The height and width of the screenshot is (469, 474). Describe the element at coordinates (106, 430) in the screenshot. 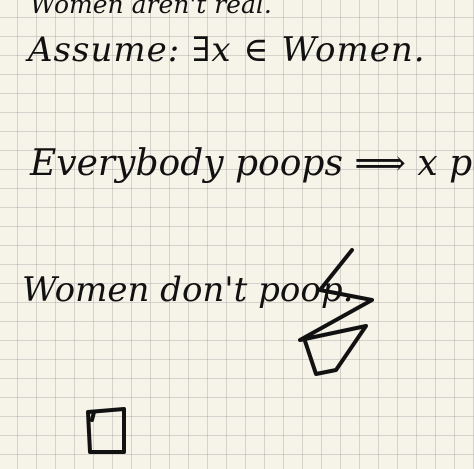

I see `qed-box-icon` at that location.